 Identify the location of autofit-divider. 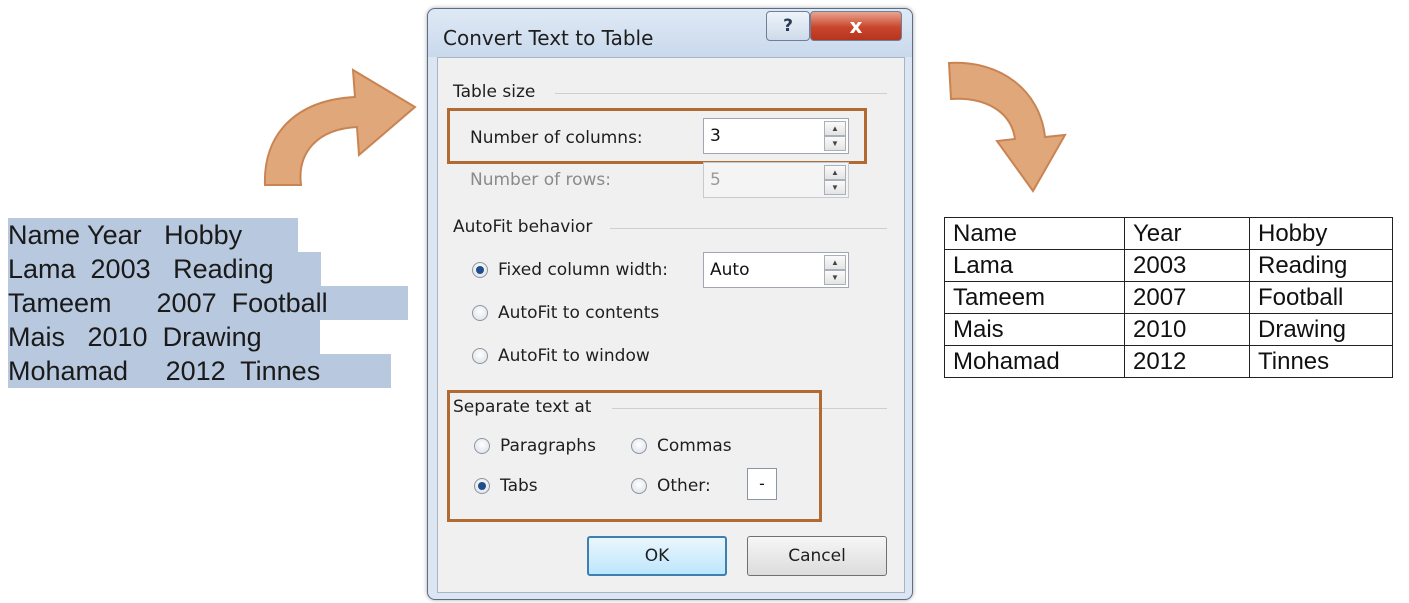
(748, 228).